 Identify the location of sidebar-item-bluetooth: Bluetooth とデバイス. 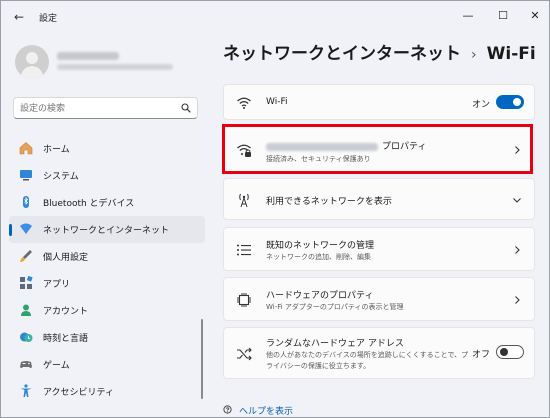
(107, 202).